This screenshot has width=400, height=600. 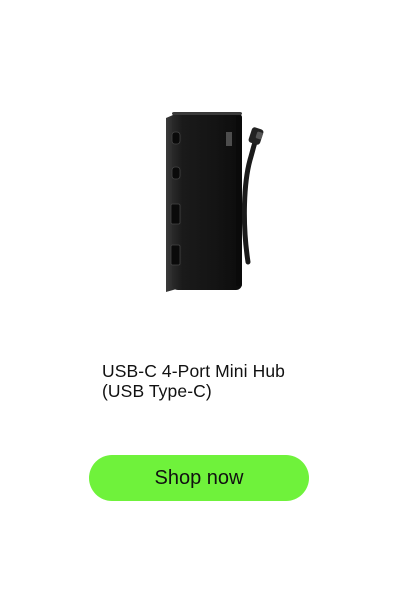 I want to click on product-title: USB-C 4-Port Mini Hub (USB Type-C), so click(x=217, y=381).